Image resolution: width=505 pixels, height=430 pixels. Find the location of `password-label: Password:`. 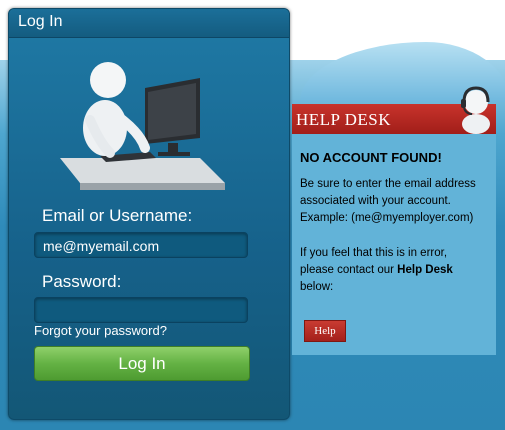

password-label: Password: is located at coordinates (82, 281).